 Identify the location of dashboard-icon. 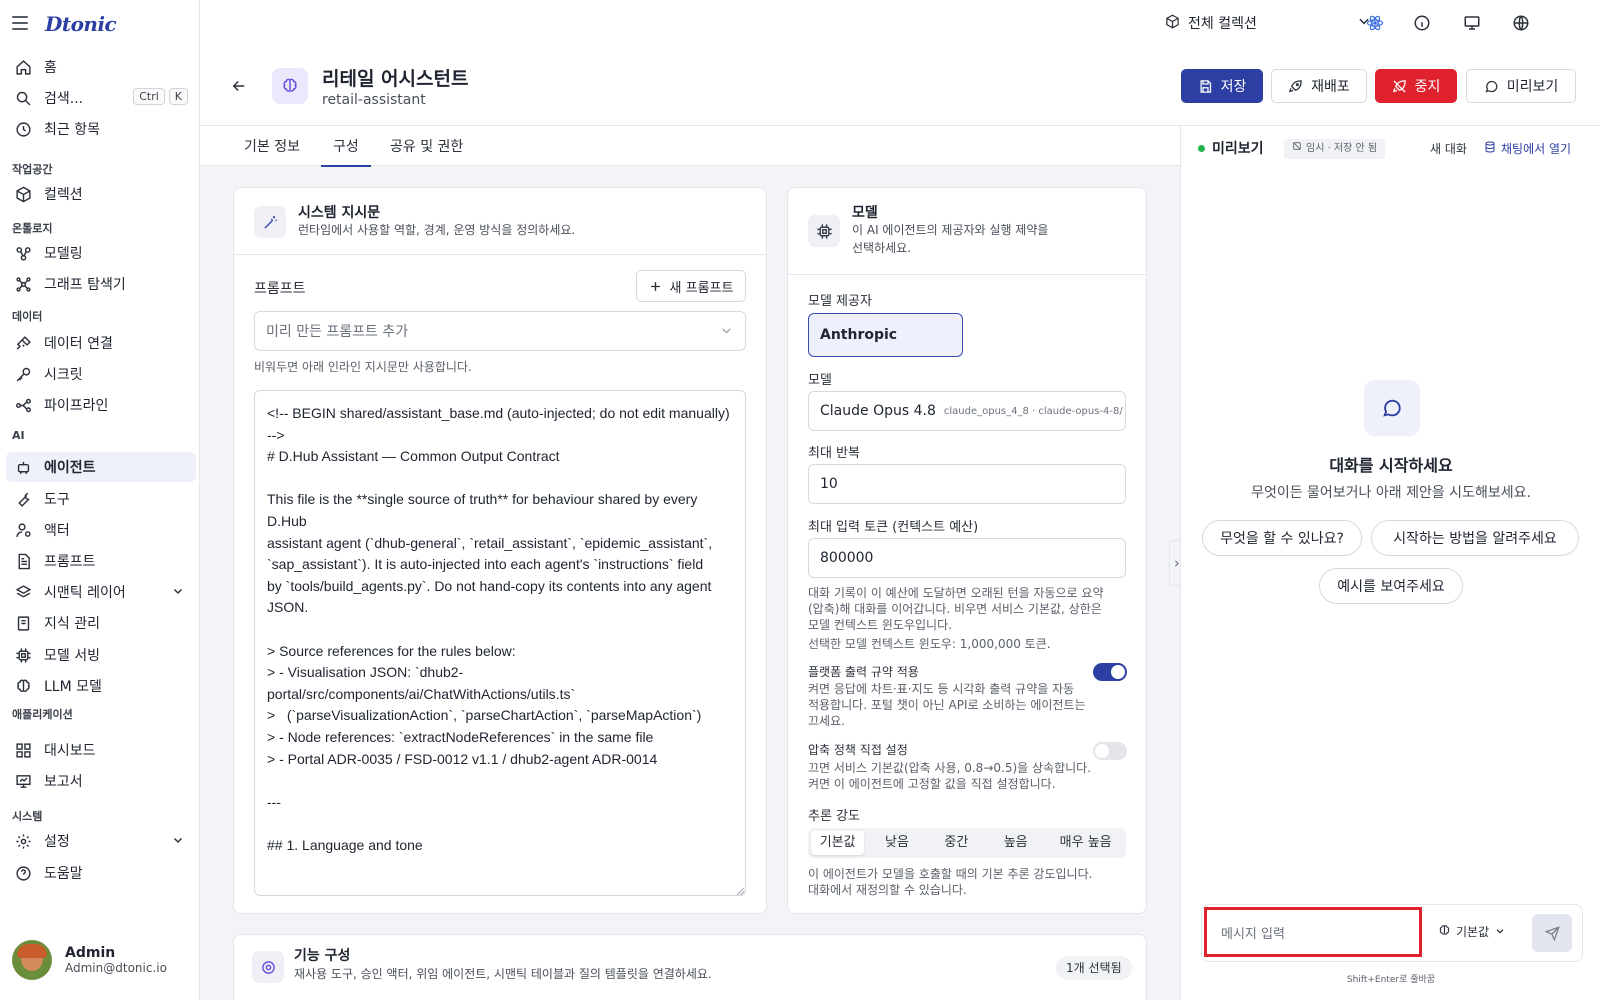
(23, 750).